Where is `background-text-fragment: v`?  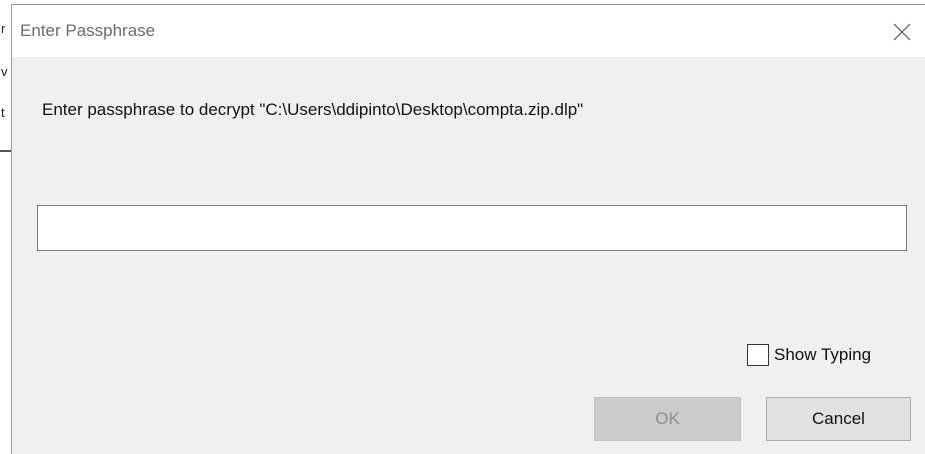
background-text-fragment: v is located at coordinates (4, 71).